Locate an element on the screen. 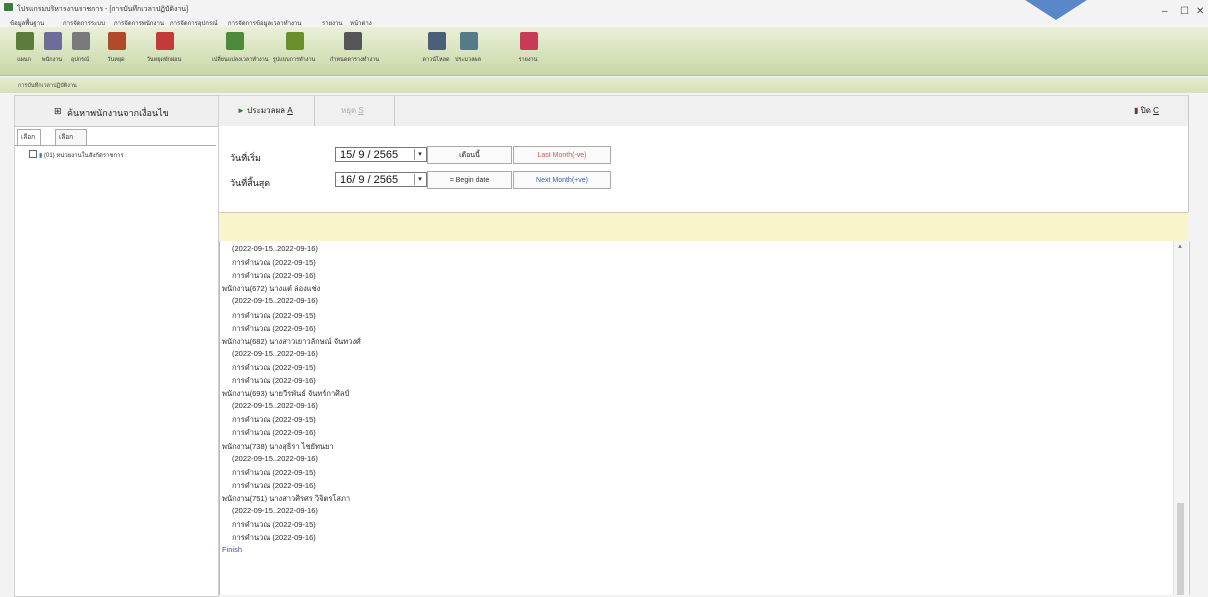  schedule-icon is located at coordinates (353, 41).